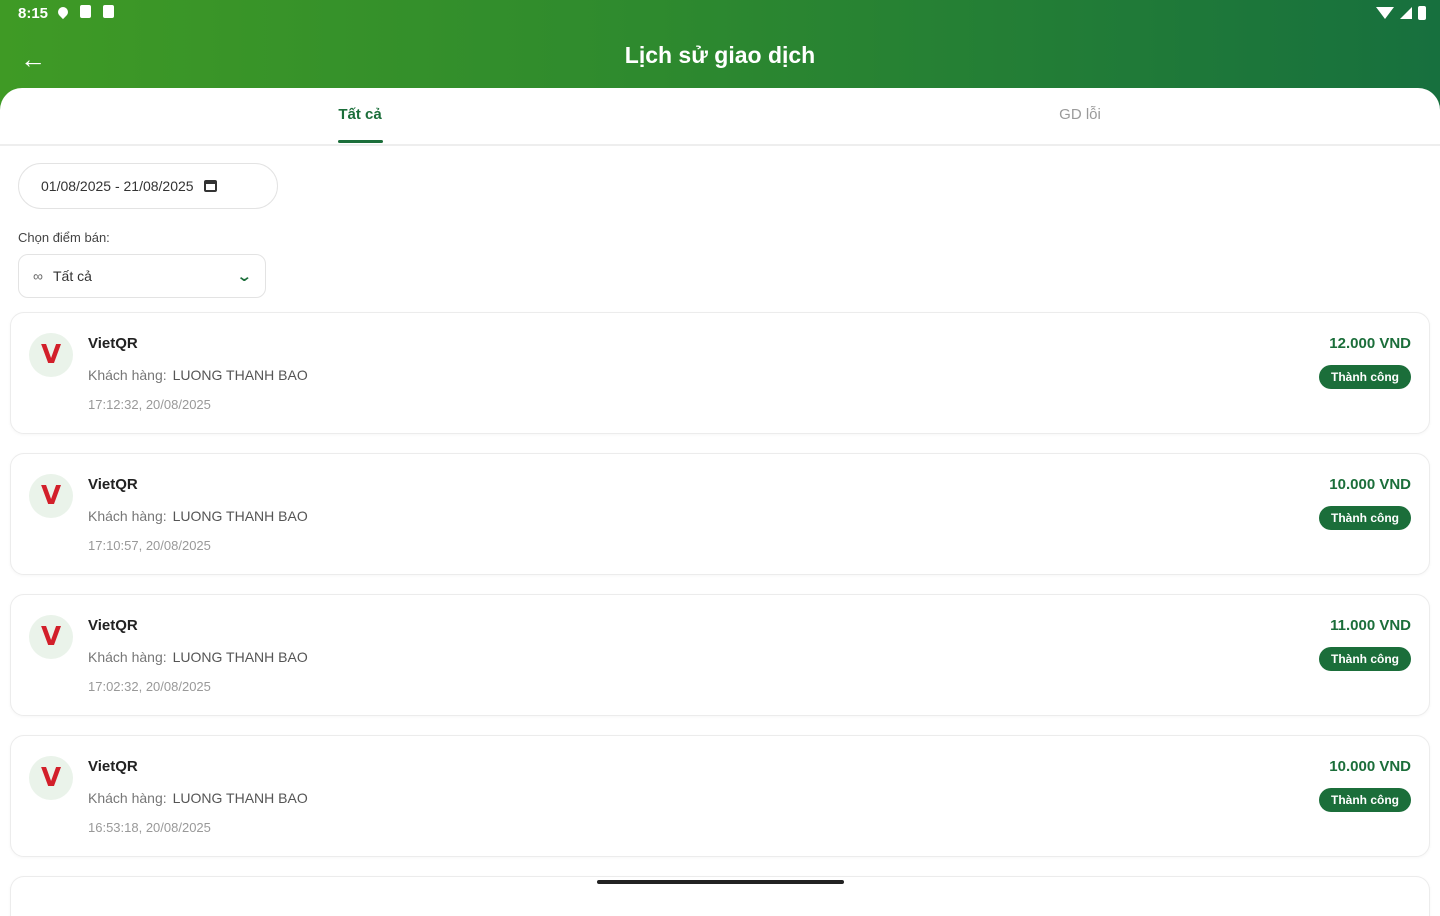 Image resolution: width=1440 pixels, height=916 pixels. What do you see at coordinates (1080, 114) in the screenshot?
I see `tab-failed: GD lỗi` at bounding box center [1080, 114].